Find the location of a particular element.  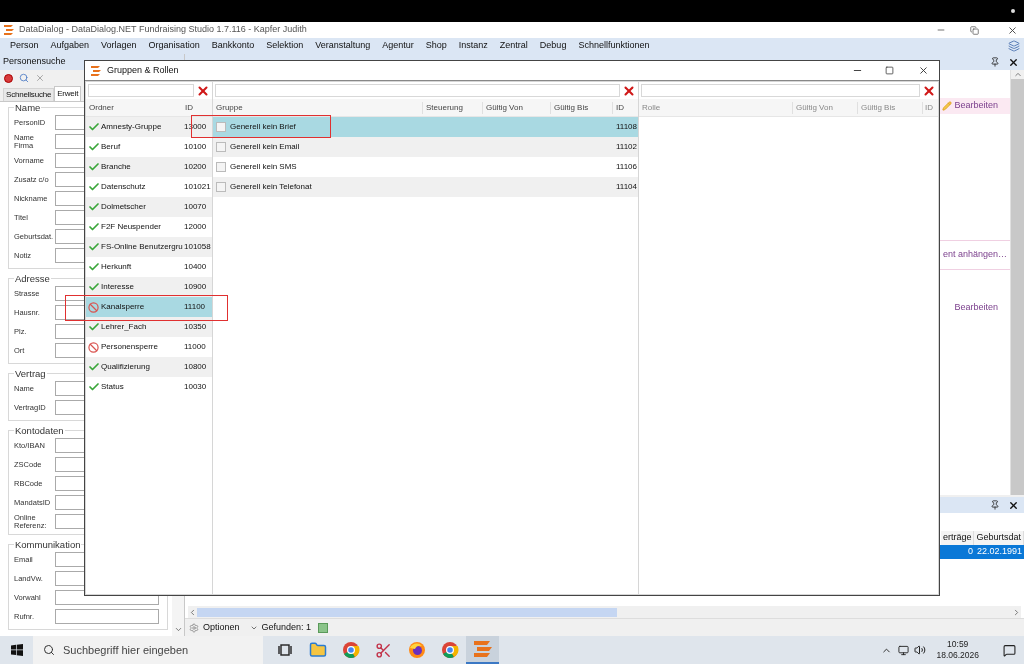

menu-item: Bankkonto is located at coordinates (233, 46).